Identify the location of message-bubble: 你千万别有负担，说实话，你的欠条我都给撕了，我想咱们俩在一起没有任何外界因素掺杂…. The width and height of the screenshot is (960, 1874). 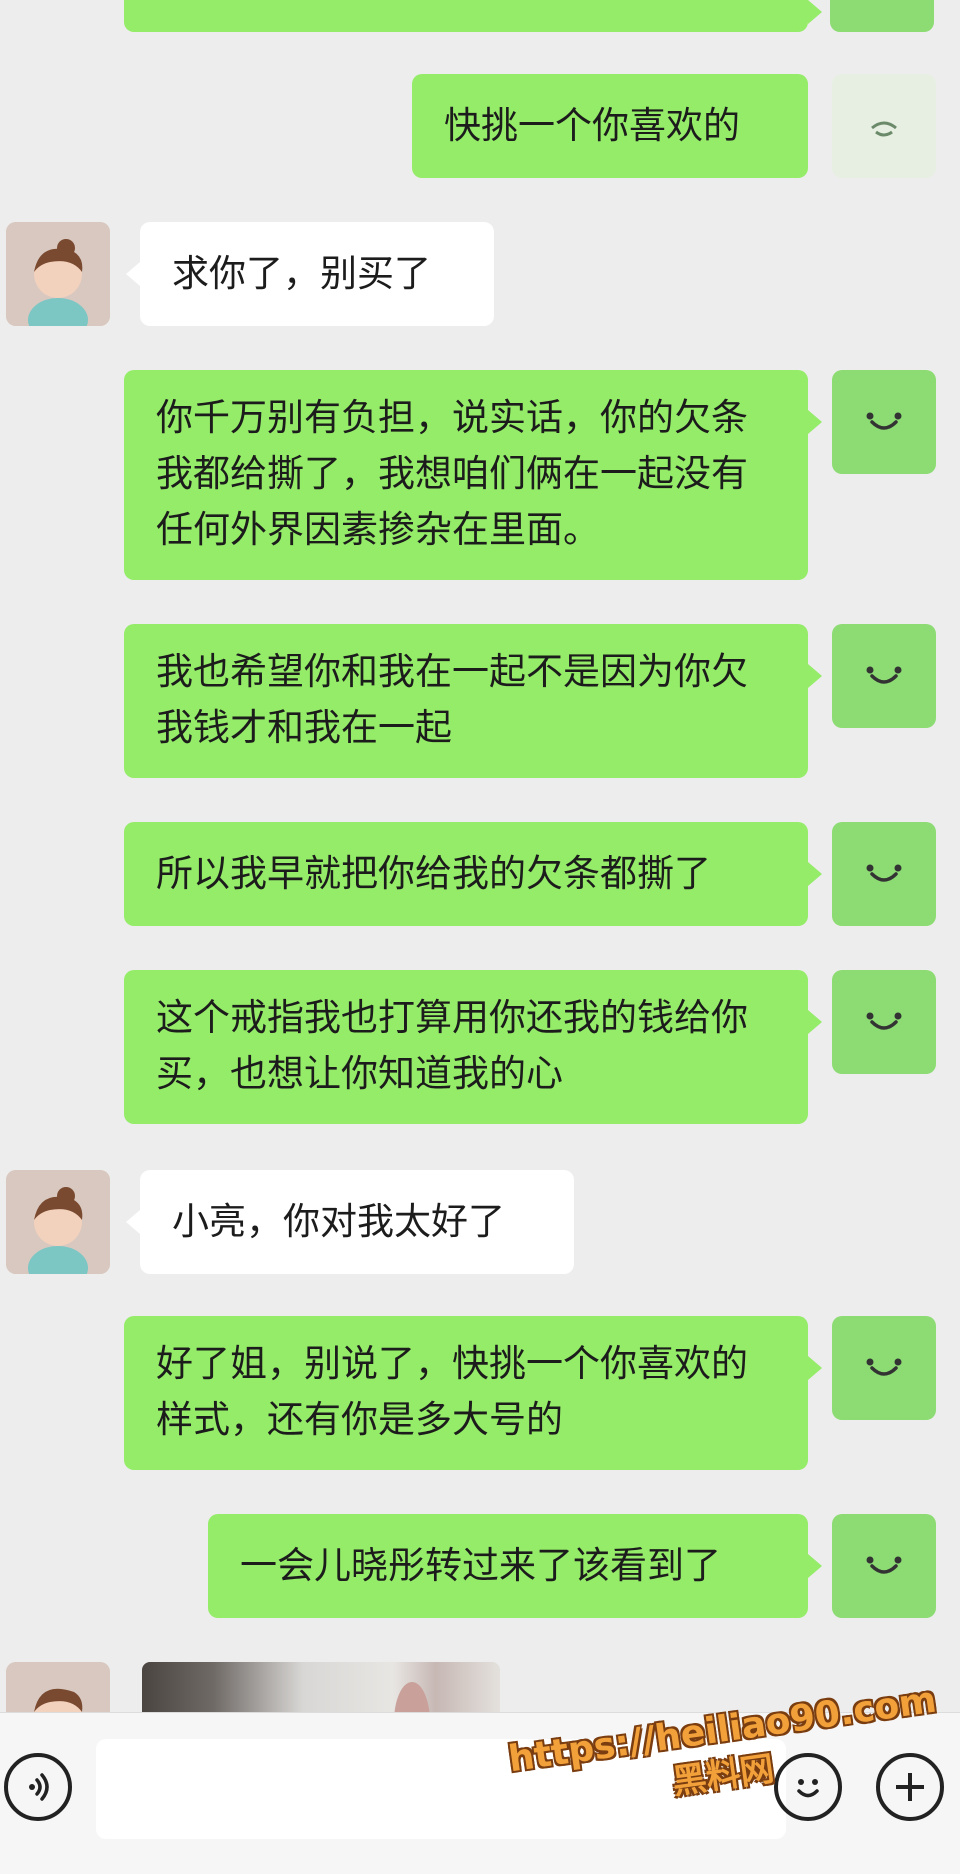
(473, 475).